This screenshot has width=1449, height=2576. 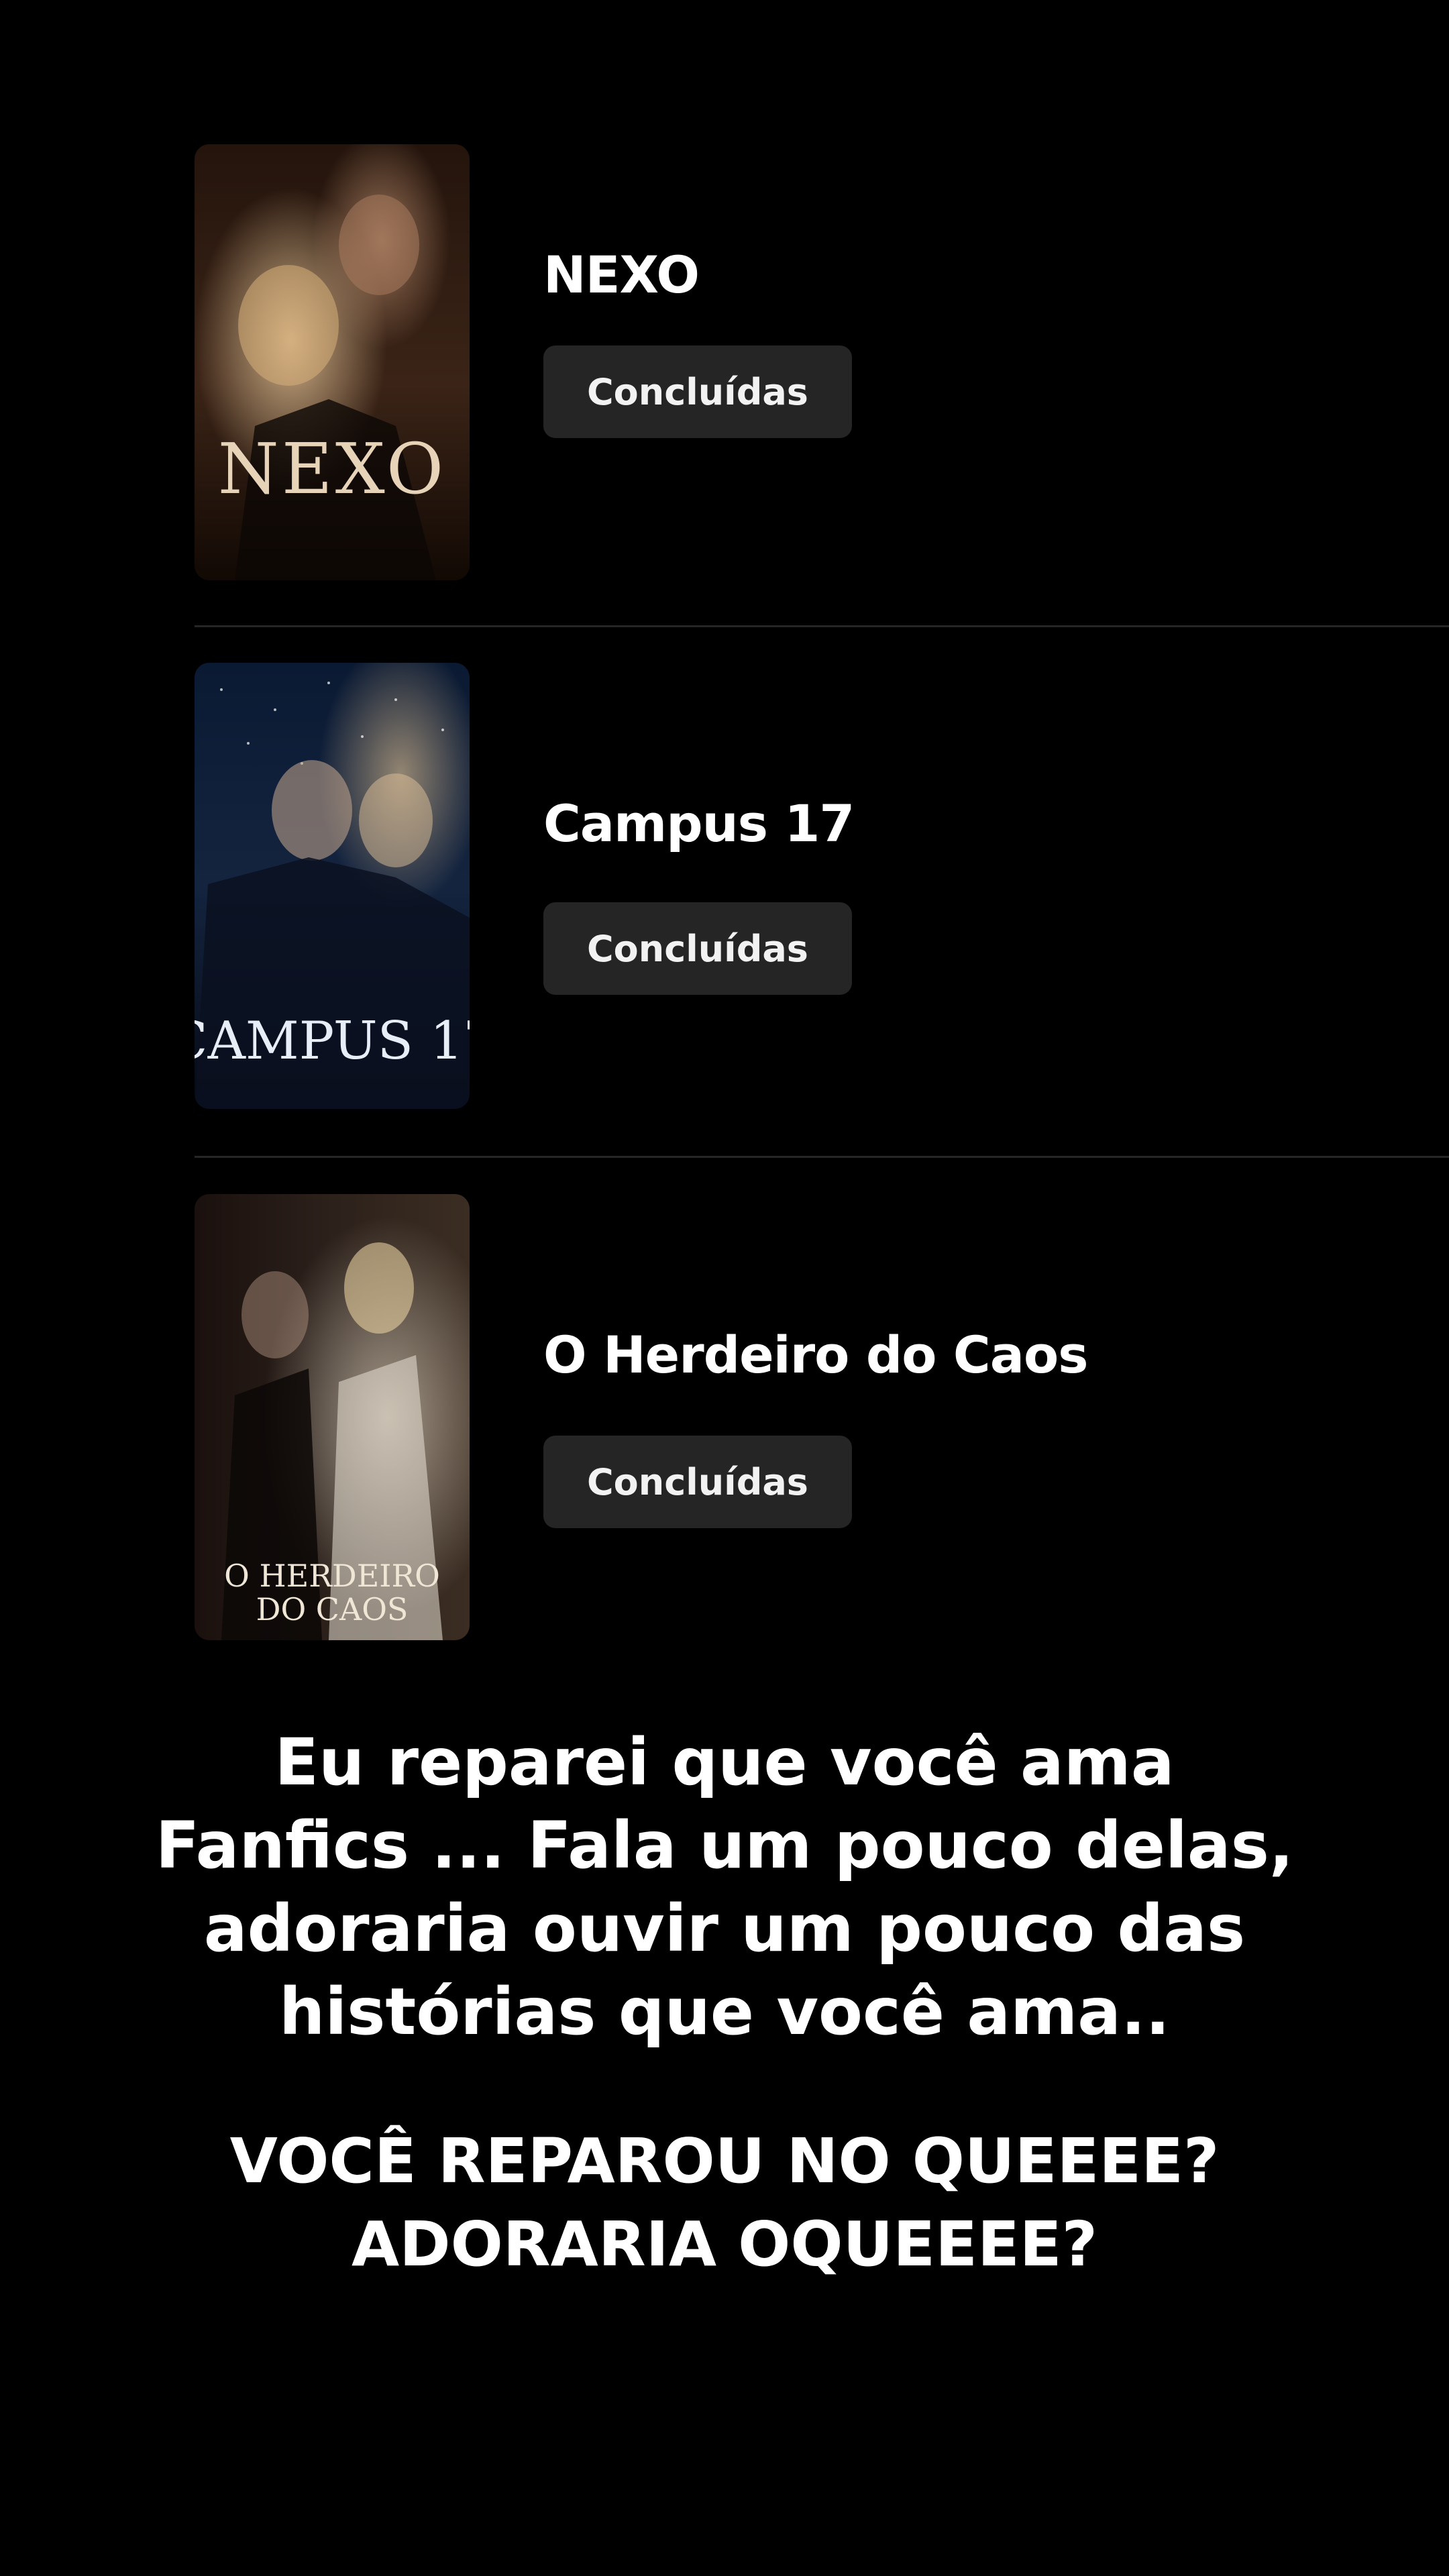 I want to click on story-title: NEXO, so click(x=621, y=275).